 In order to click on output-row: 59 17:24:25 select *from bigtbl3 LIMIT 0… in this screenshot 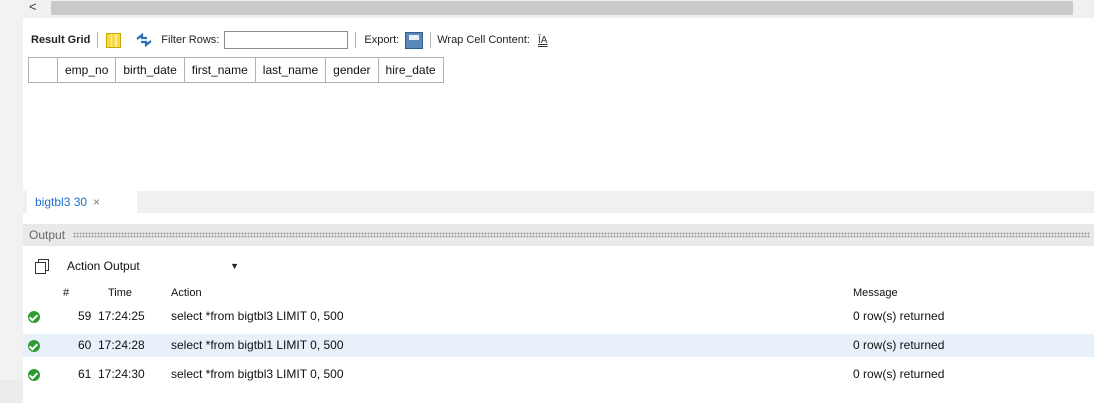, I will do `click(558, 316)`.